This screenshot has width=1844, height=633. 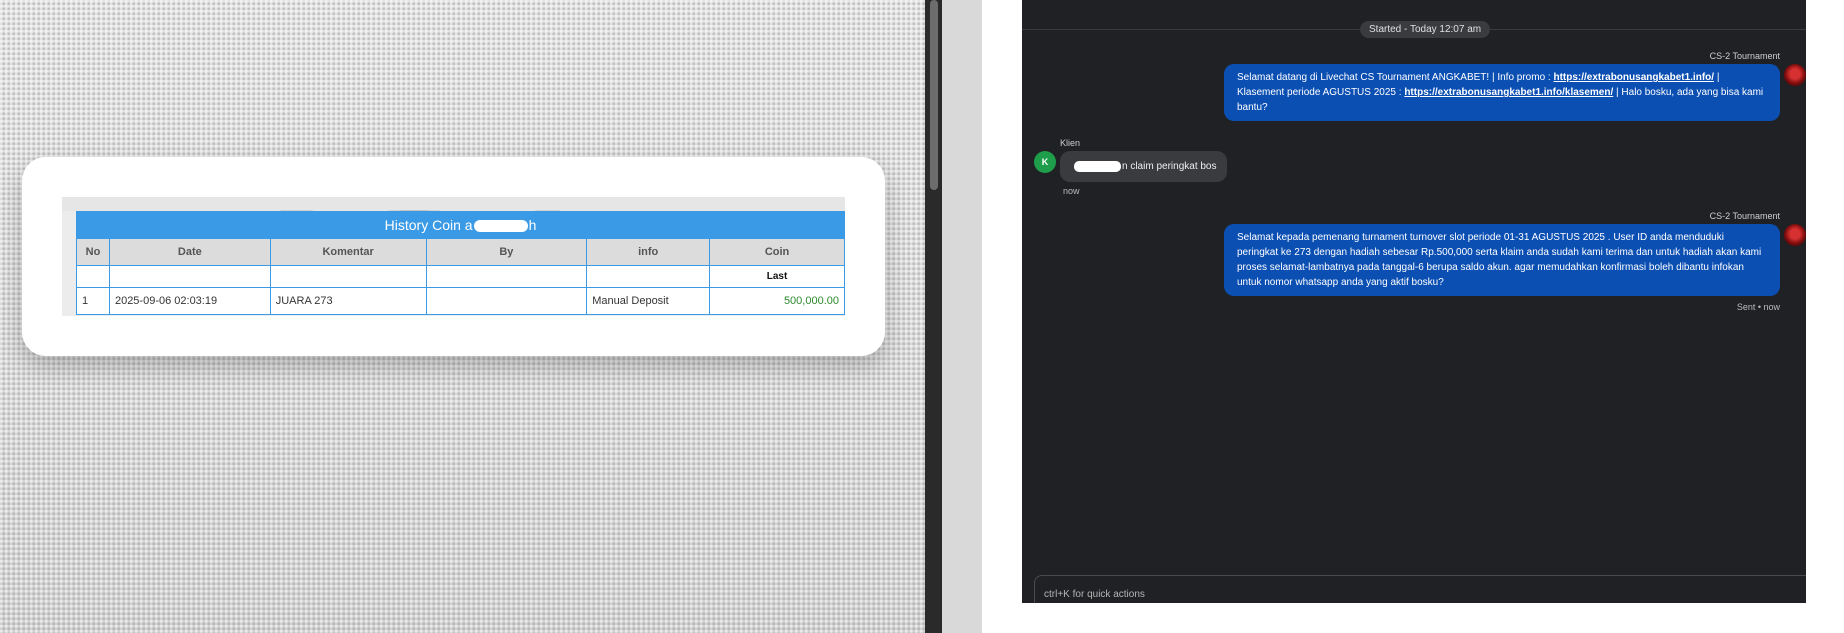 I want to click on table-subheader-row: Last, so click(x=460, y=276).